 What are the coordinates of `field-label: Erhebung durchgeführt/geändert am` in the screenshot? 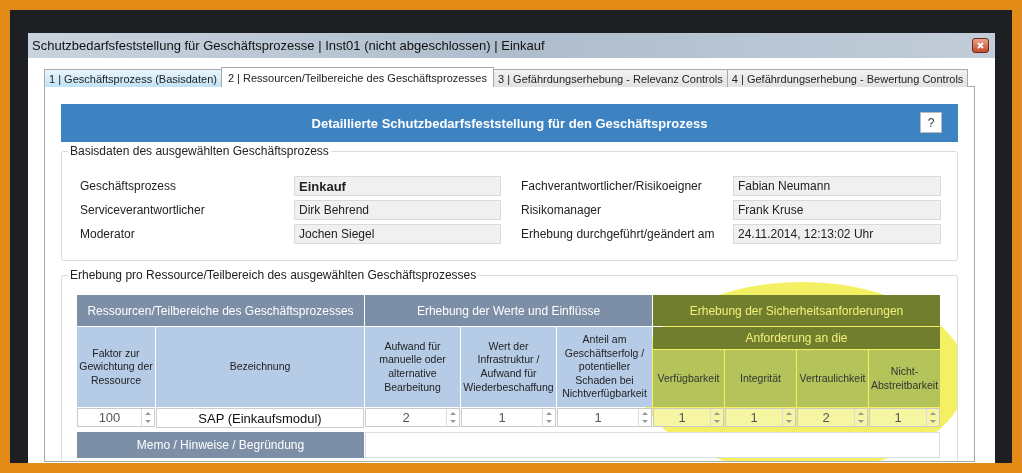 It's located at (618, 234).